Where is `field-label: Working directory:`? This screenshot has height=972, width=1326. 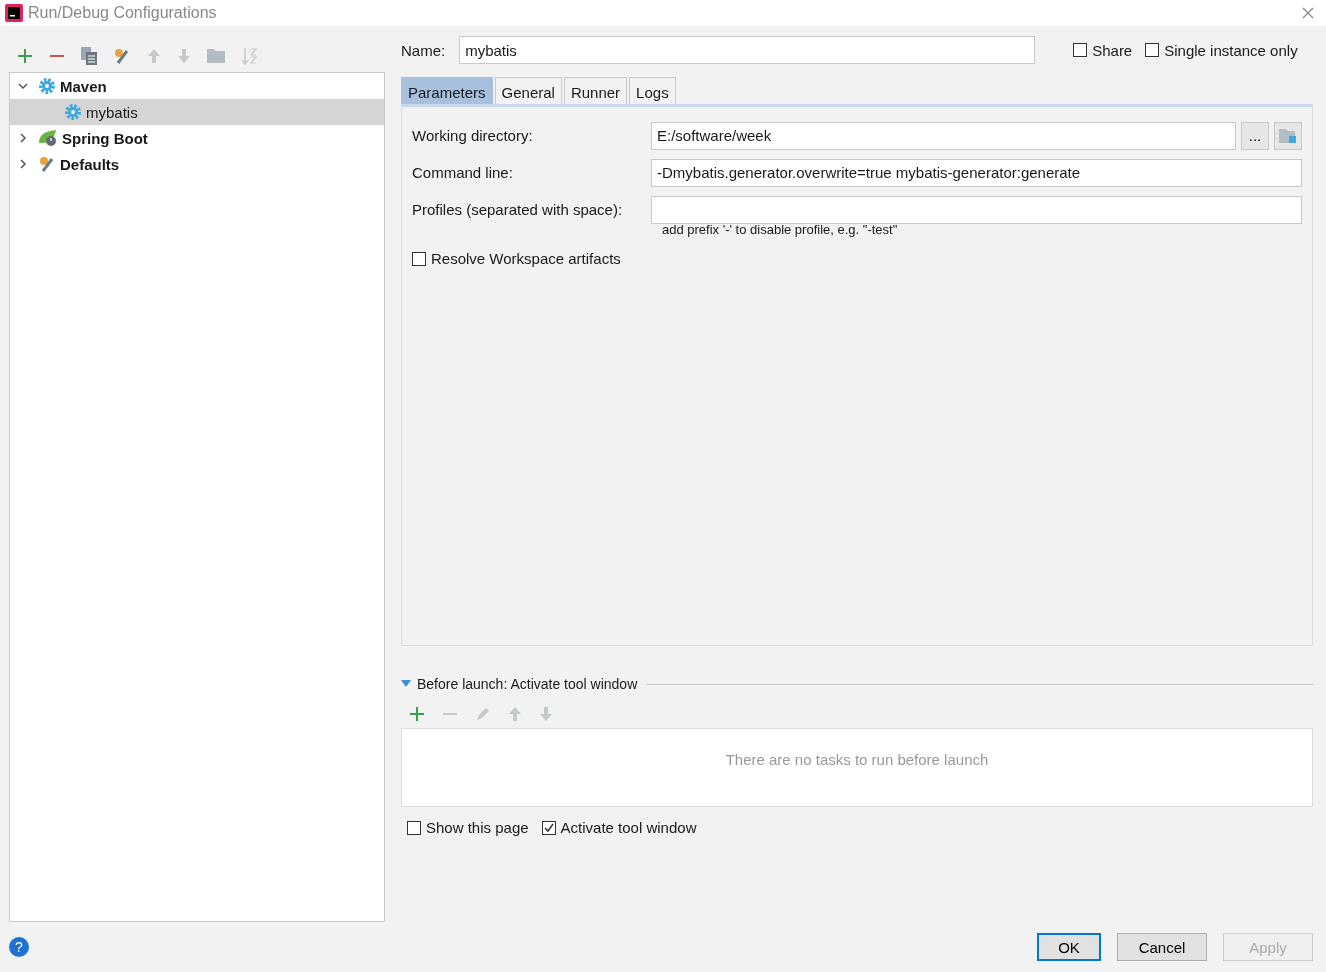 field-label: Working directory: is located at coordinates (473, 135).